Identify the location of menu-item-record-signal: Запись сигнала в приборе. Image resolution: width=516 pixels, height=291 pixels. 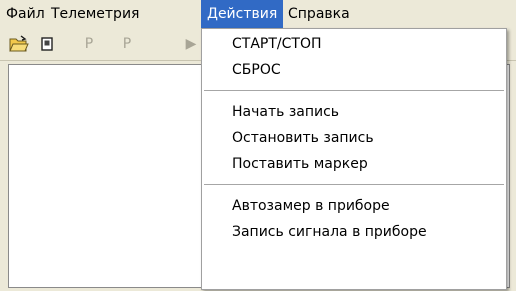
(354, 232).